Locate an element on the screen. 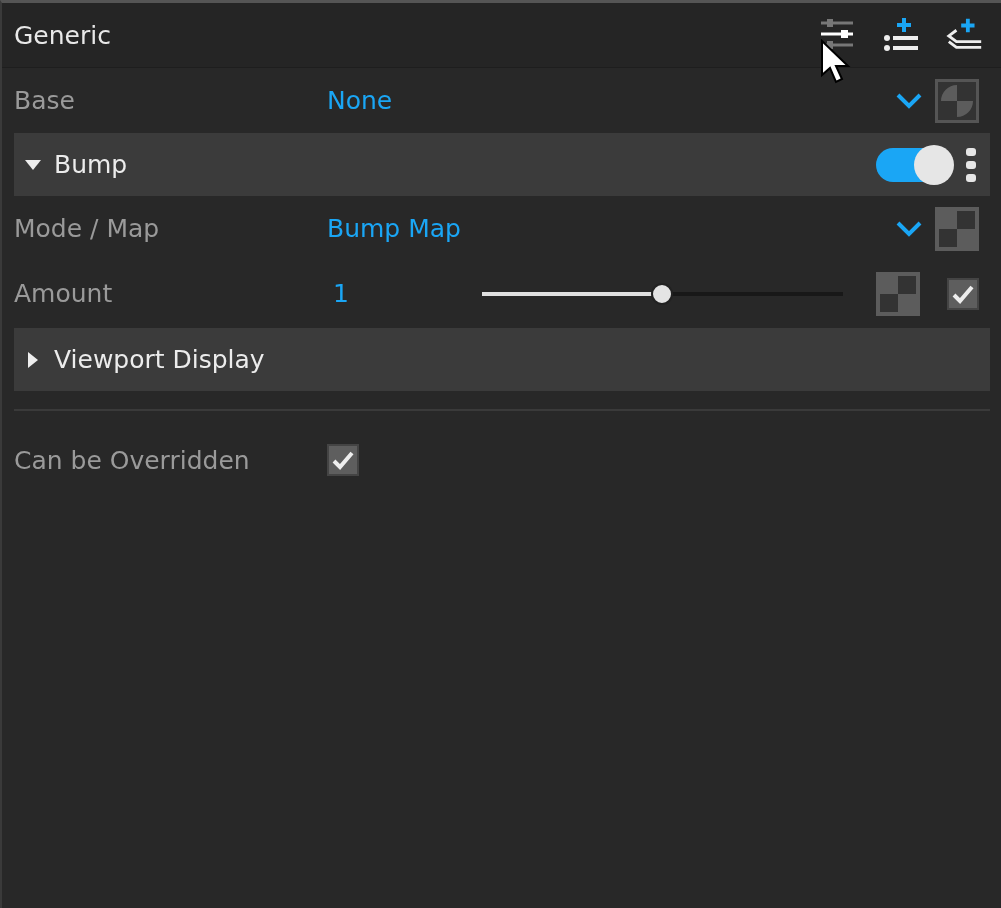 This screenshot has height=908, width=1001. mouse-cursor-icon is located at coordinates (836, 62).